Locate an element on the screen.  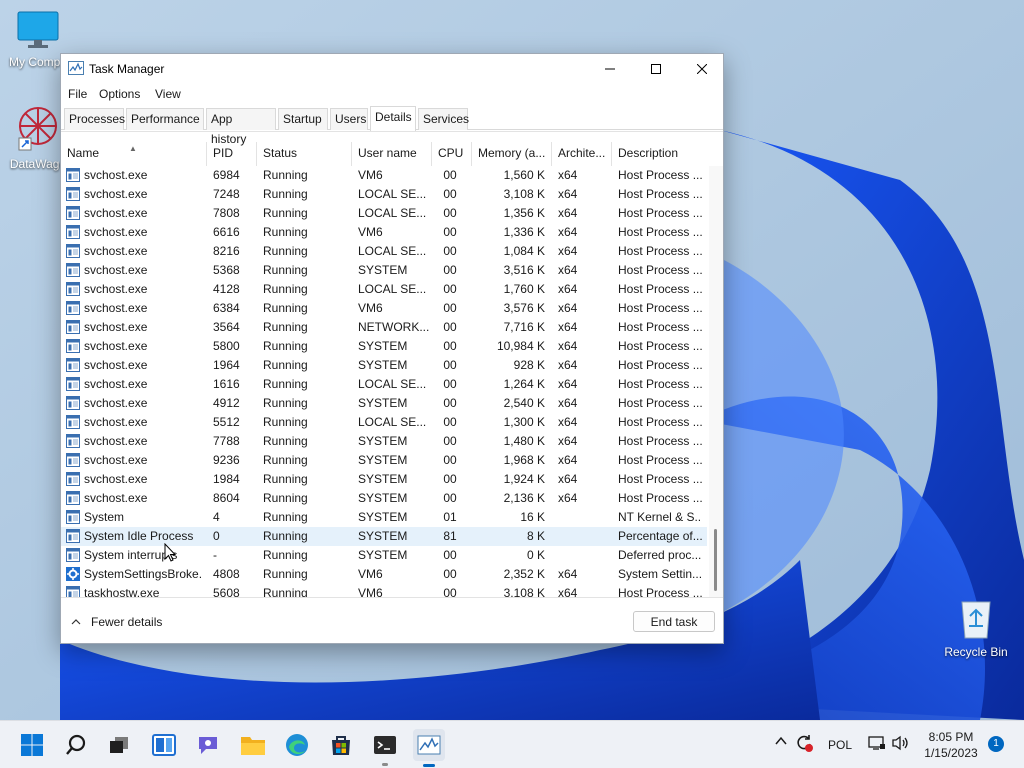
column-header-name: Name is located at coordinates (134, 154).